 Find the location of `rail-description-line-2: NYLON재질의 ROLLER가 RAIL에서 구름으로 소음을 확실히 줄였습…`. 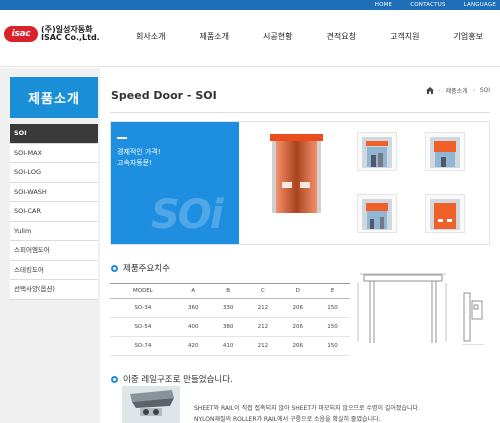

rail-description-line-2: NYLON재질의 ROLLER가 RAIL에서 구름으로 소음을 확실히 줄였습… is located at coordinates (287, 419).